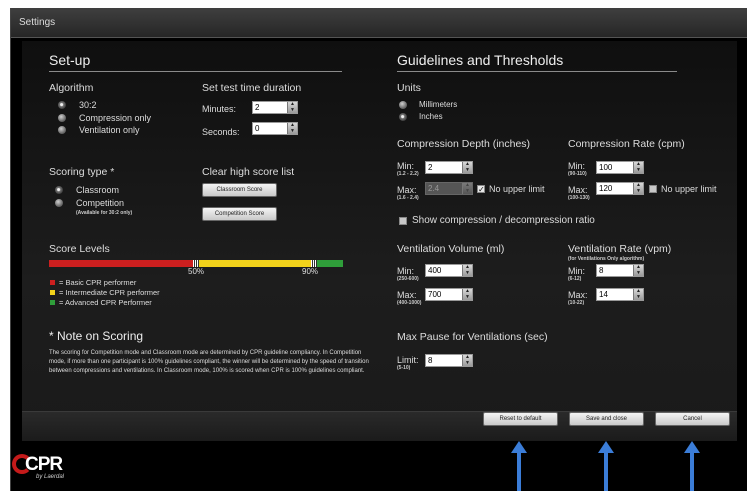 The width and height of the screenshot is (747, 491). I want to click on algorithm-ventilation-only-radio, so click(62, 130).